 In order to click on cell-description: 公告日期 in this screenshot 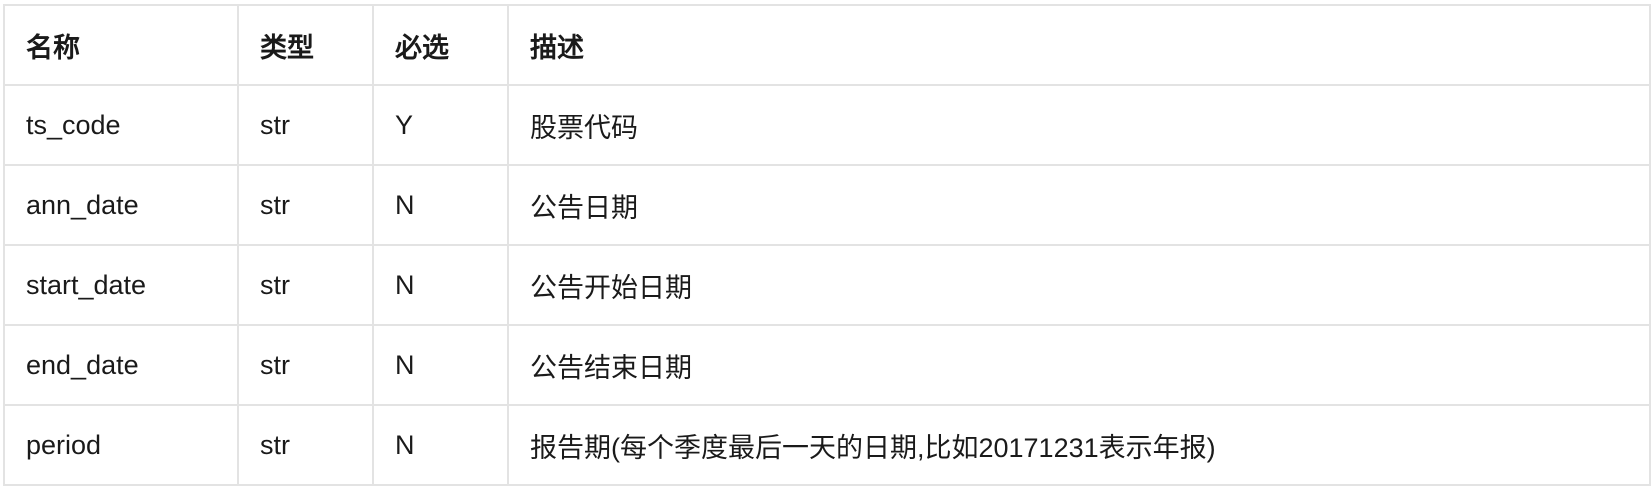, I will do `click(1079, 205)`.